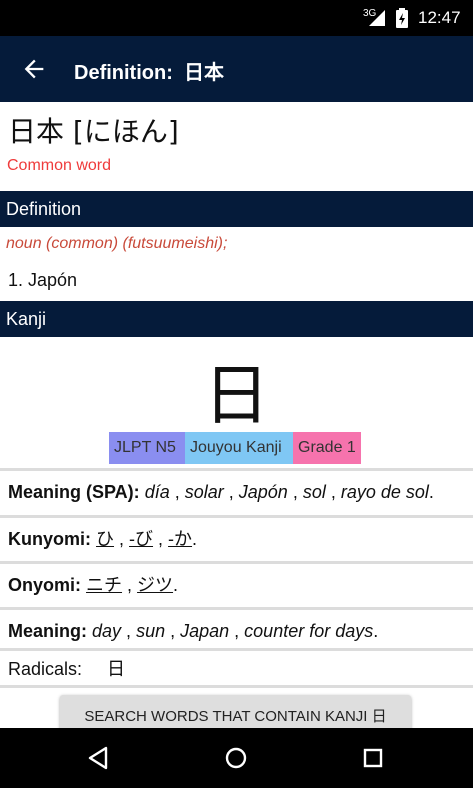  I want to click on meaning-item: sun, so click(151, 631).